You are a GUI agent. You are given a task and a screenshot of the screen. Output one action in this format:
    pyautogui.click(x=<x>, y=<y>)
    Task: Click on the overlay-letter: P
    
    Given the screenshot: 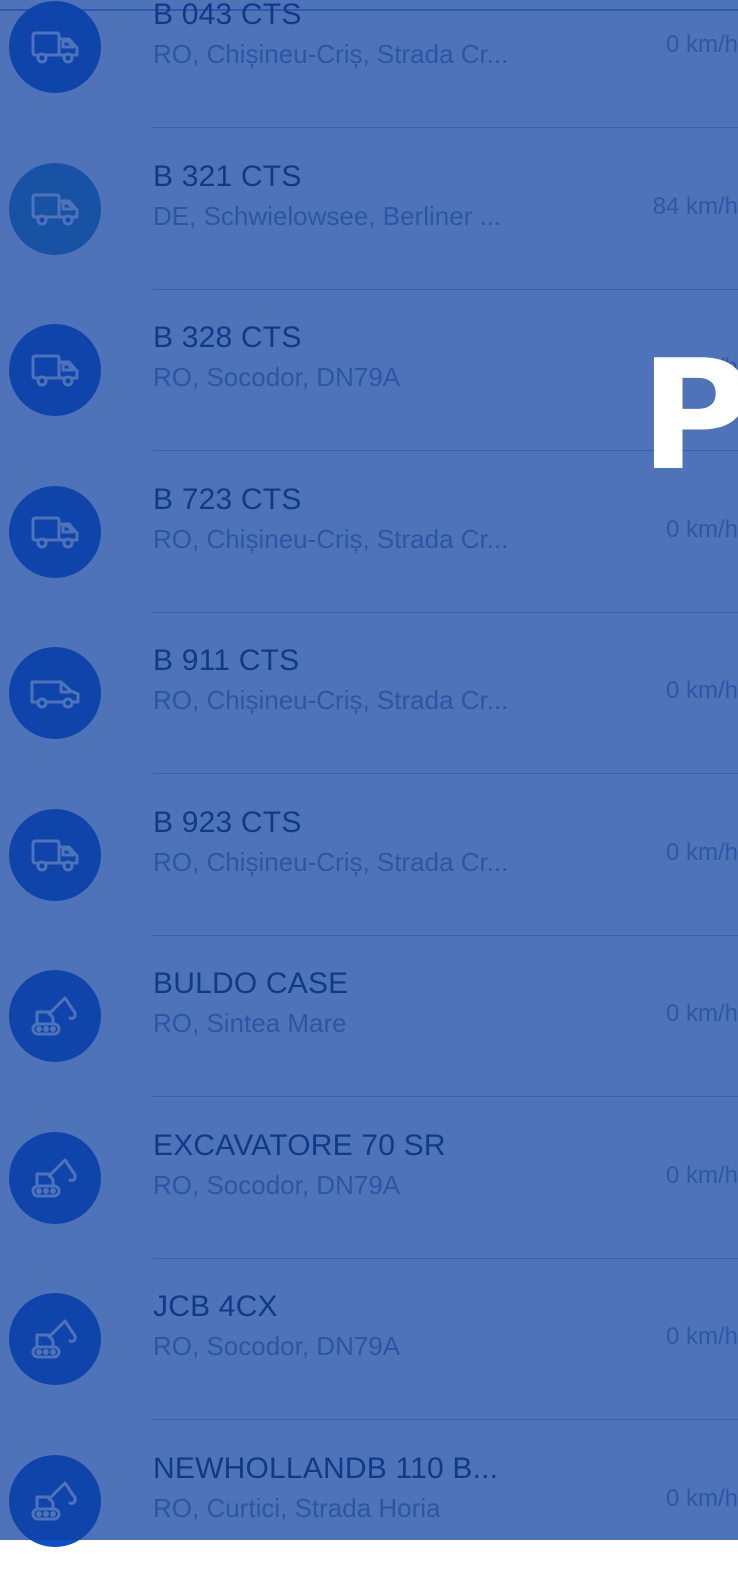 What is the action you would take?
    pyautogui.click(x=689, y=415)
    